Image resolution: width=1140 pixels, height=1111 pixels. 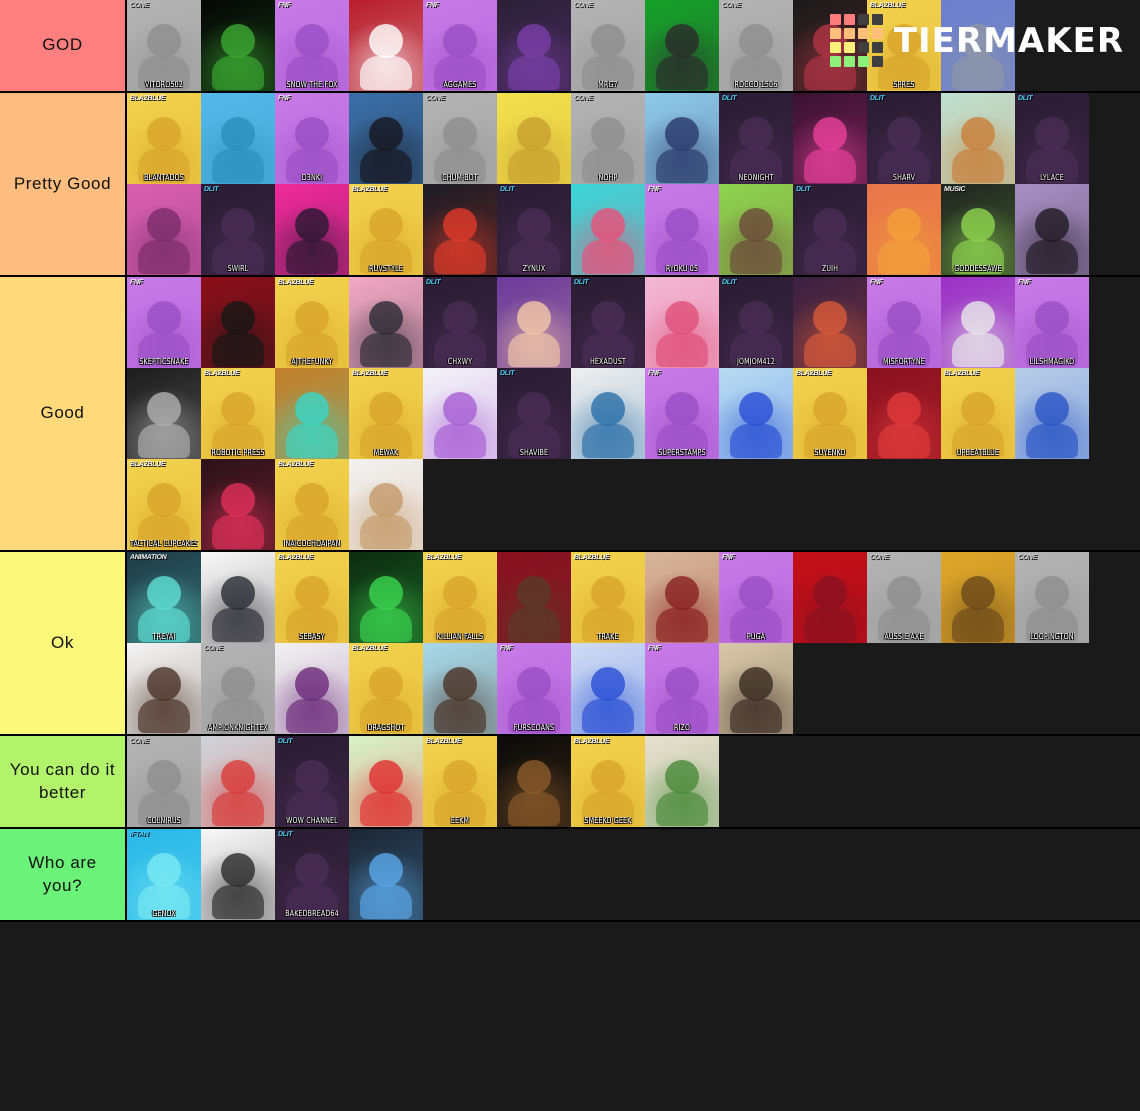 I want to click on tier-item: FNF FURSCOANS, so click(x=534, y=688).